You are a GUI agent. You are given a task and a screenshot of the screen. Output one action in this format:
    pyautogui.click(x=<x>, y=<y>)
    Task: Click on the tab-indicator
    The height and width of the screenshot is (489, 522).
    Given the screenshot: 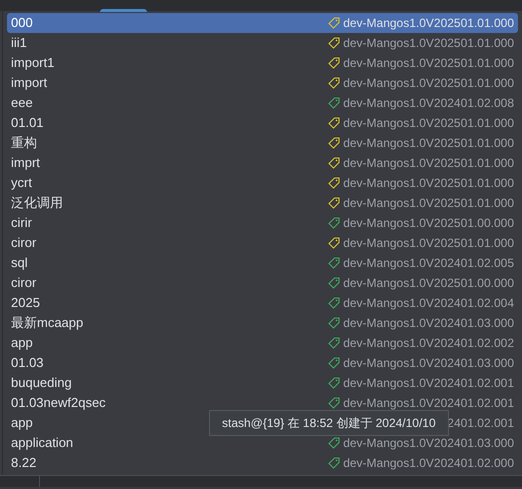 What is the action you would take?
    pyautogui.click(x=123, y=10)
    